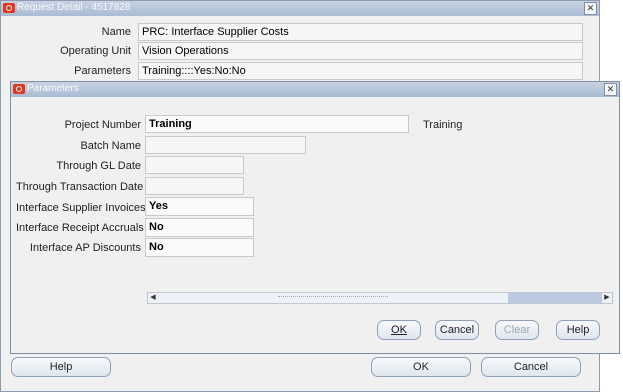 The height and width of the screenshot is (392, 623). What do you see at coordinates (95, 51) in the screenshot?
I see `operating-unit-label: Operating Unit` at bounding box center [95, 51].